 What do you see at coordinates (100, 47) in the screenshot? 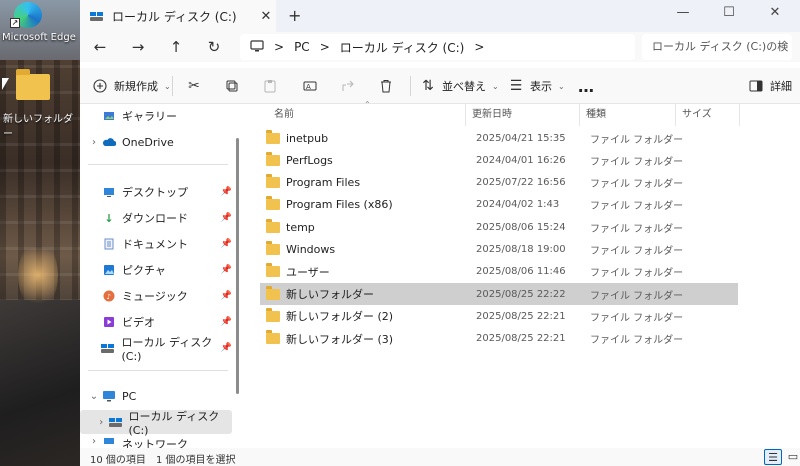
I see `back-button: ←` at bounding box center [100, 47].